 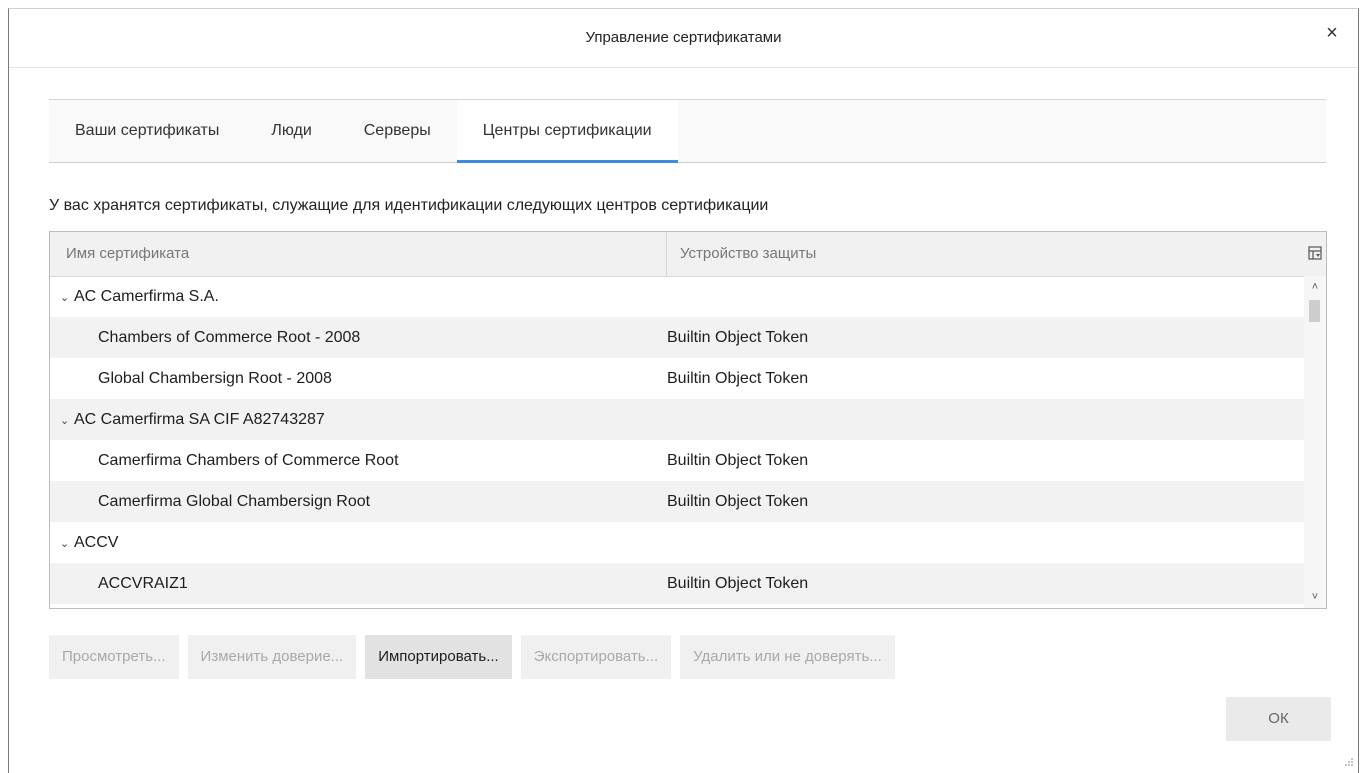 I want to click on cert-name: ACCVRAIZ1, so click(x=143, y=583).